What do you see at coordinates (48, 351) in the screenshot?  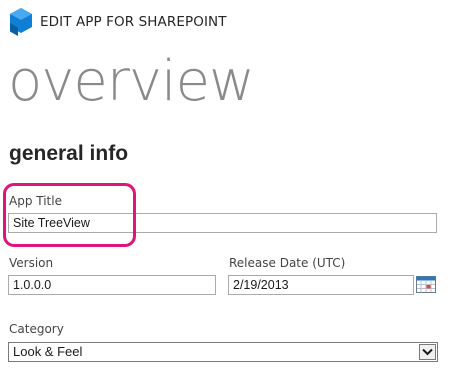 I see `category-value: Look & Feel` at bounding box center [48, 351].